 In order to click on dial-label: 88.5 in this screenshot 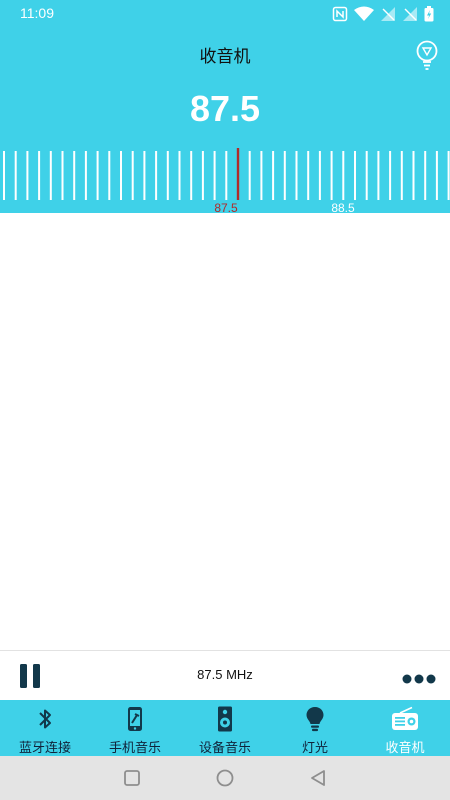, I will do `click(343, 207)`.